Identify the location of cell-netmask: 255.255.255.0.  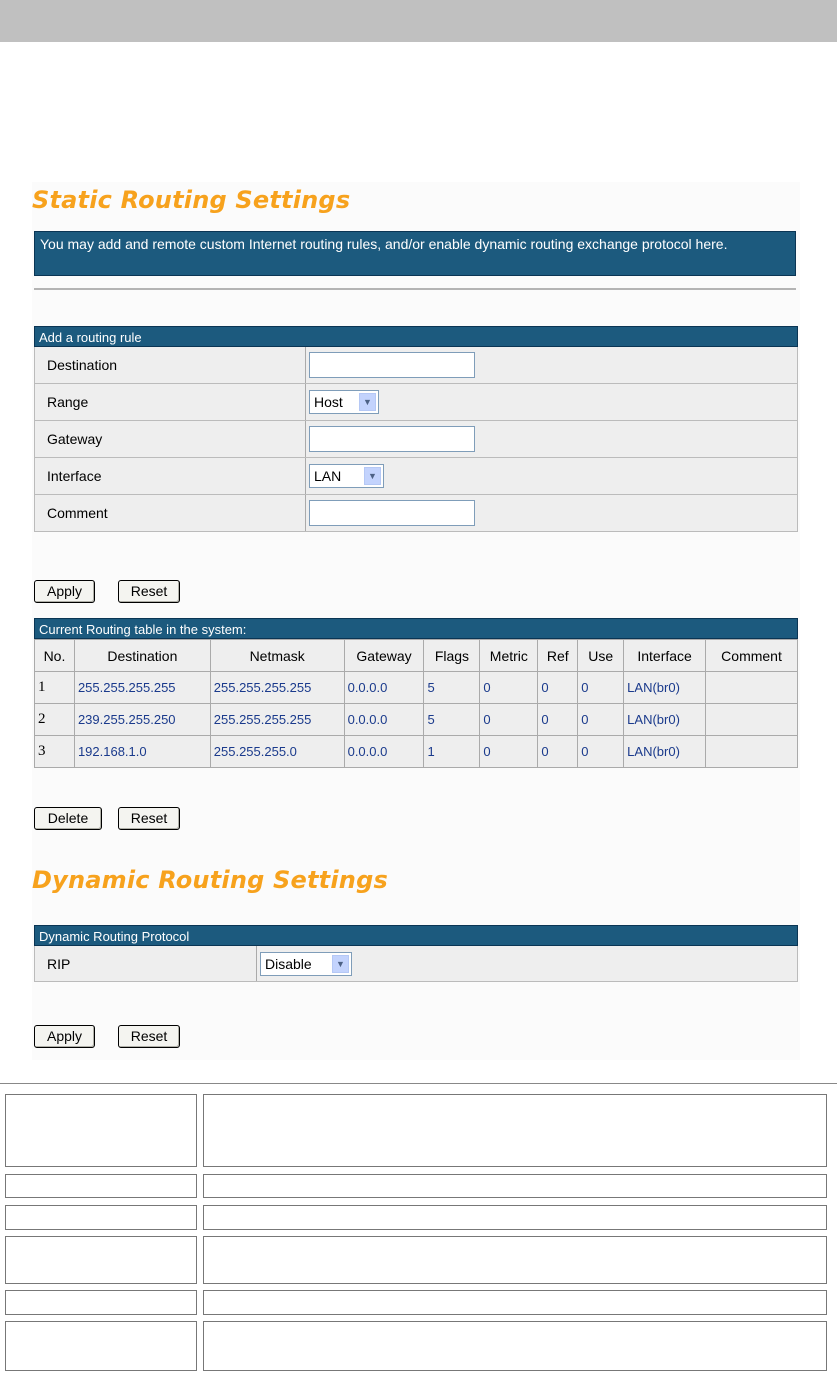
(277, 751).